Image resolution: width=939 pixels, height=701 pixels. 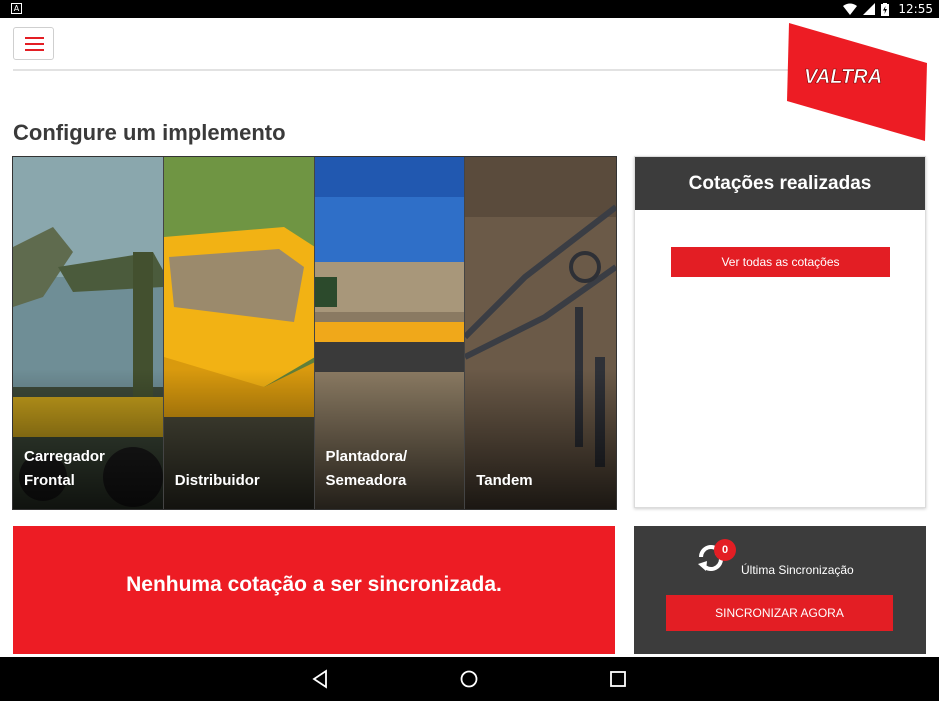 I want to click on app-notification-icon: A, so click(x=16, y=8).